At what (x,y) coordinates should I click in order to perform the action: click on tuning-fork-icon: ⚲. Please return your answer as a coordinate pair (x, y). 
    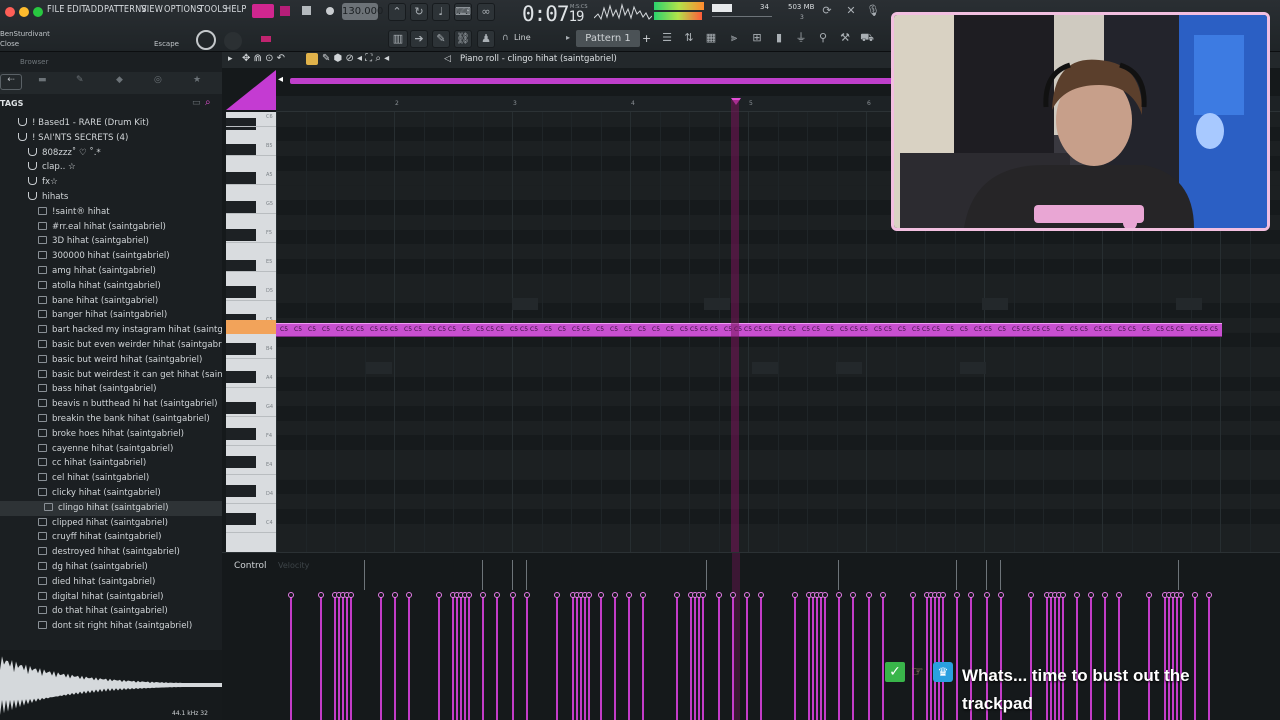
    Looking at the image, I should click on (823, 39).